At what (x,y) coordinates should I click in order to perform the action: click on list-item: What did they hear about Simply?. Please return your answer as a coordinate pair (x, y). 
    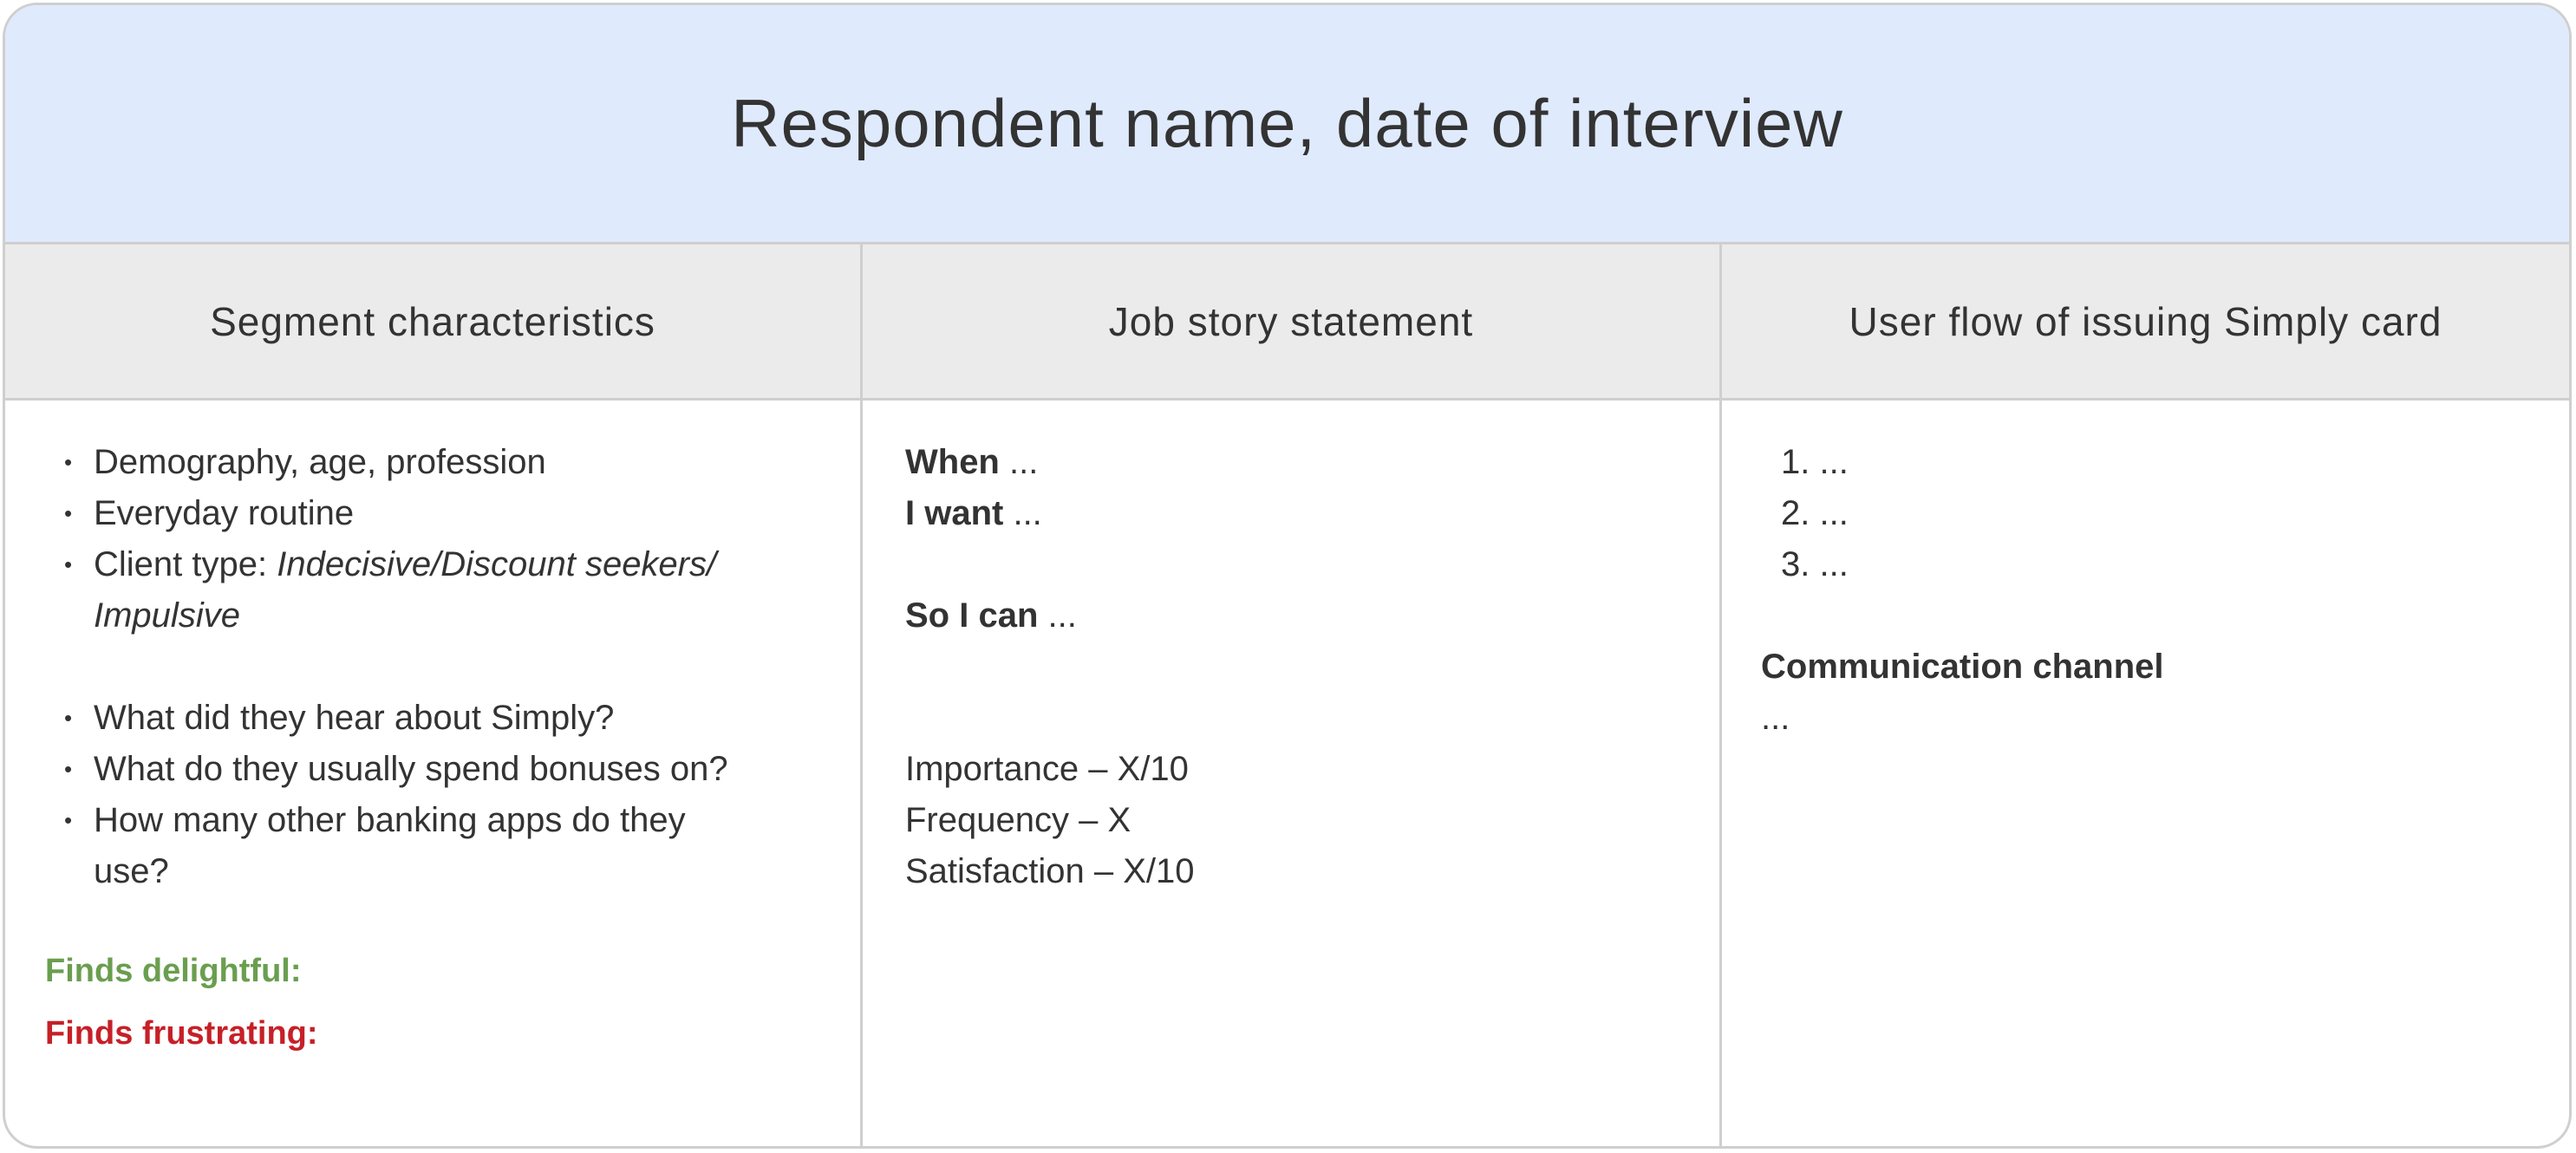
    Looking at the image, I should click on (433, 719).